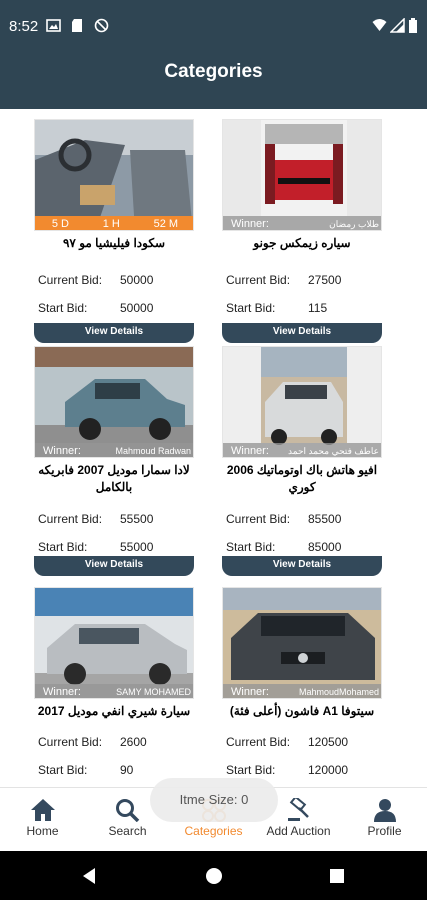 This screenshot has width=427, height=900. Describe the element at coordinates (333, 450) in the screenshot. I see `winner-name: عاطف فتحي محمد احمد` at that location.